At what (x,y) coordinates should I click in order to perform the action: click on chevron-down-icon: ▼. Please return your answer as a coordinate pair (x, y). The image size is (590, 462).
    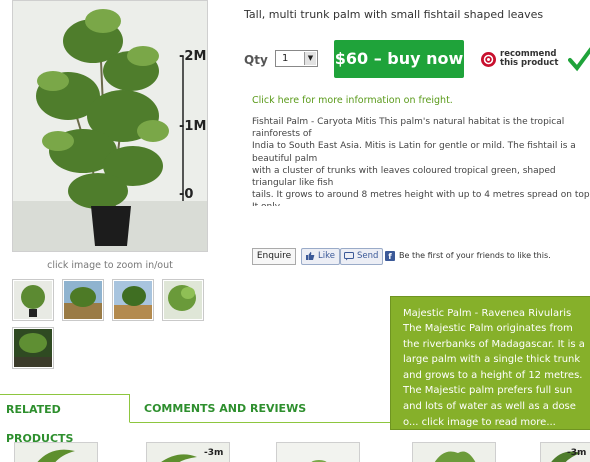
    Looking at the image, I should click on (310, 58).